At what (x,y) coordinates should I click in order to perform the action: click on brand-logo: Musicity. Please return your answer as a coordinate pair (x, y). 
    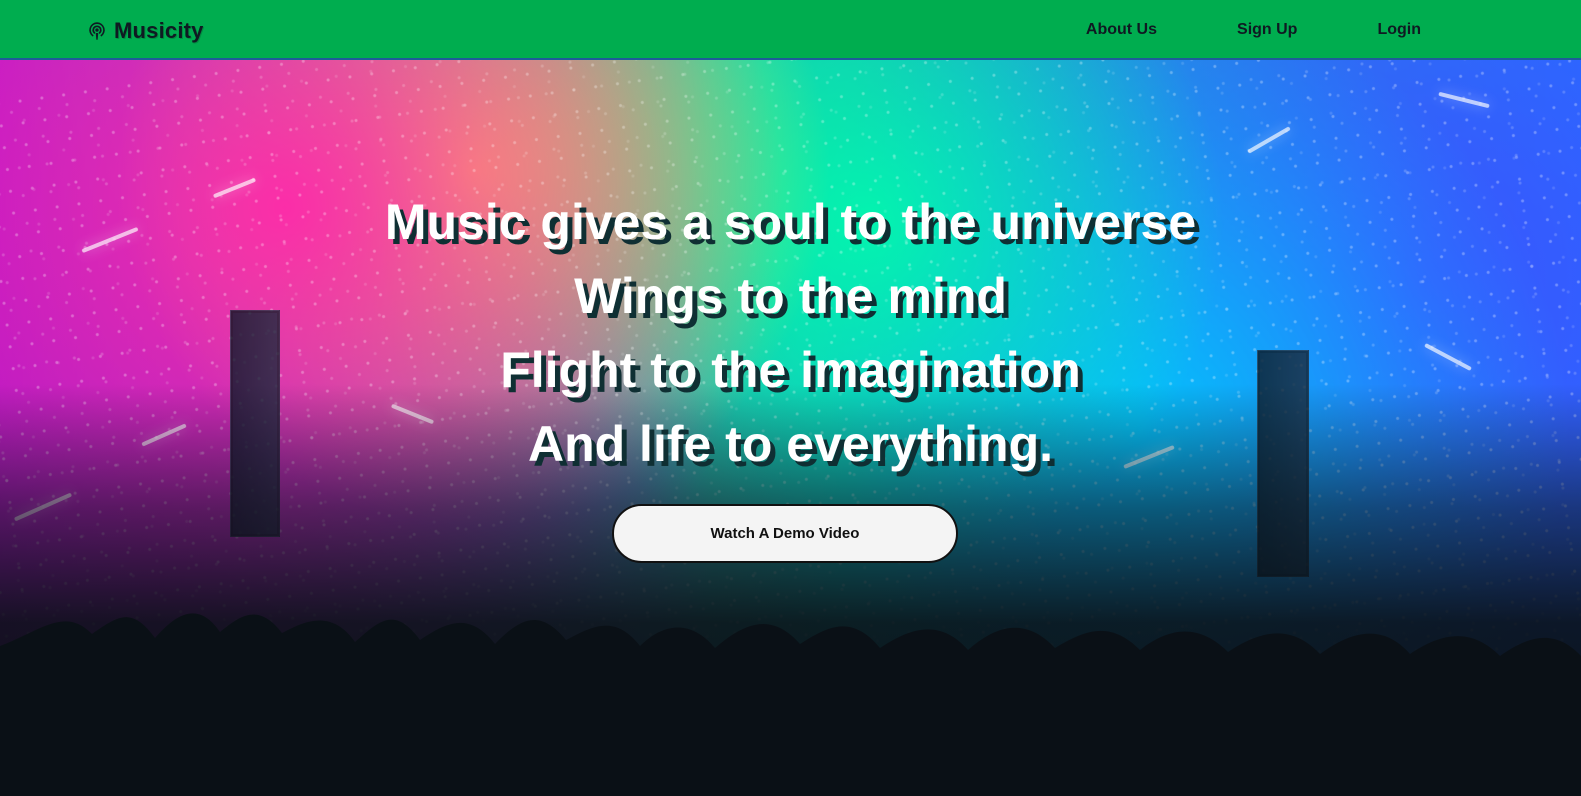
    Looking at the image, I should click on (145, 31).